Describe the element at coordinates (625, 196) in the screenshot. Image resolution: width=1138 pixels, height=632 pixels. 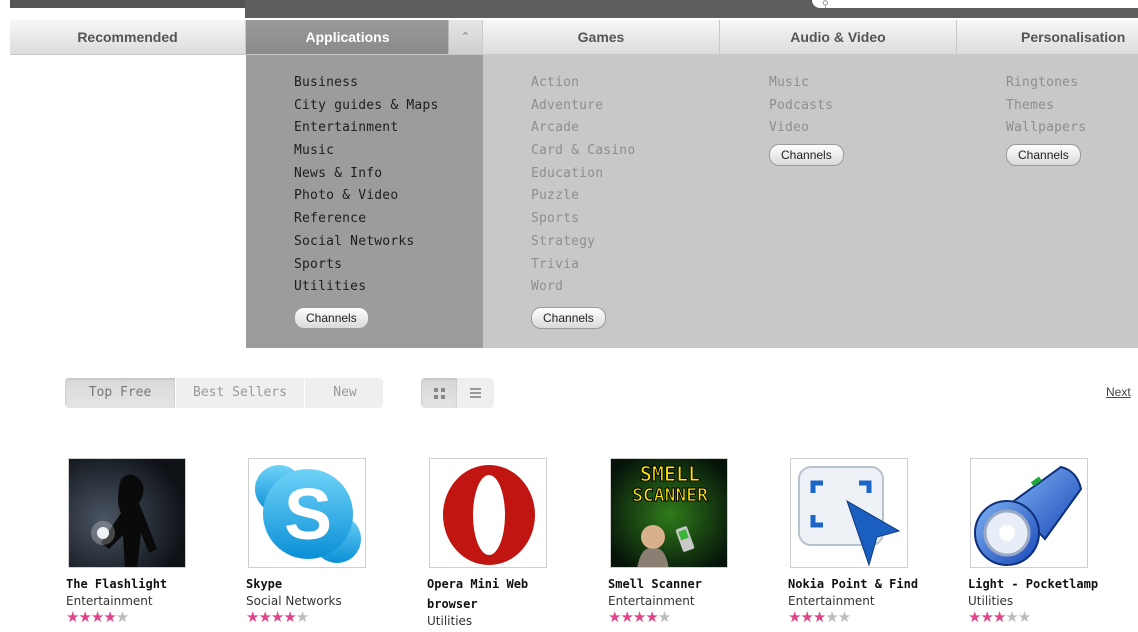
I see `menu-item: Puzzle` at that location.